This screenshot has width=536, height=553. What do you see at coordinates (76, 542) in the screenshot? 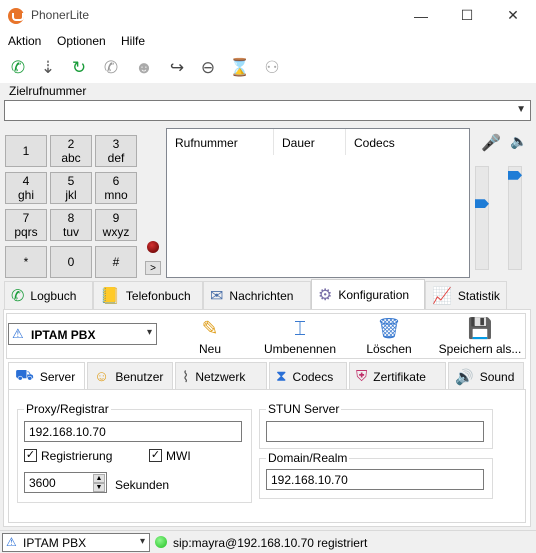
I see `status-profile-select: ⚠ IPTAM PBX ▾` at bounding box center [76, 542].